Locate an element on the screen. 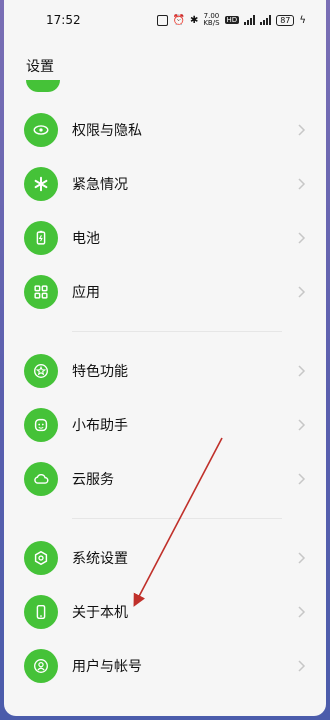 Image resolution: width=330 pixels, height=720 pixels. menu-item-label: 用户与帐号 is located at coordinates (107, 667).